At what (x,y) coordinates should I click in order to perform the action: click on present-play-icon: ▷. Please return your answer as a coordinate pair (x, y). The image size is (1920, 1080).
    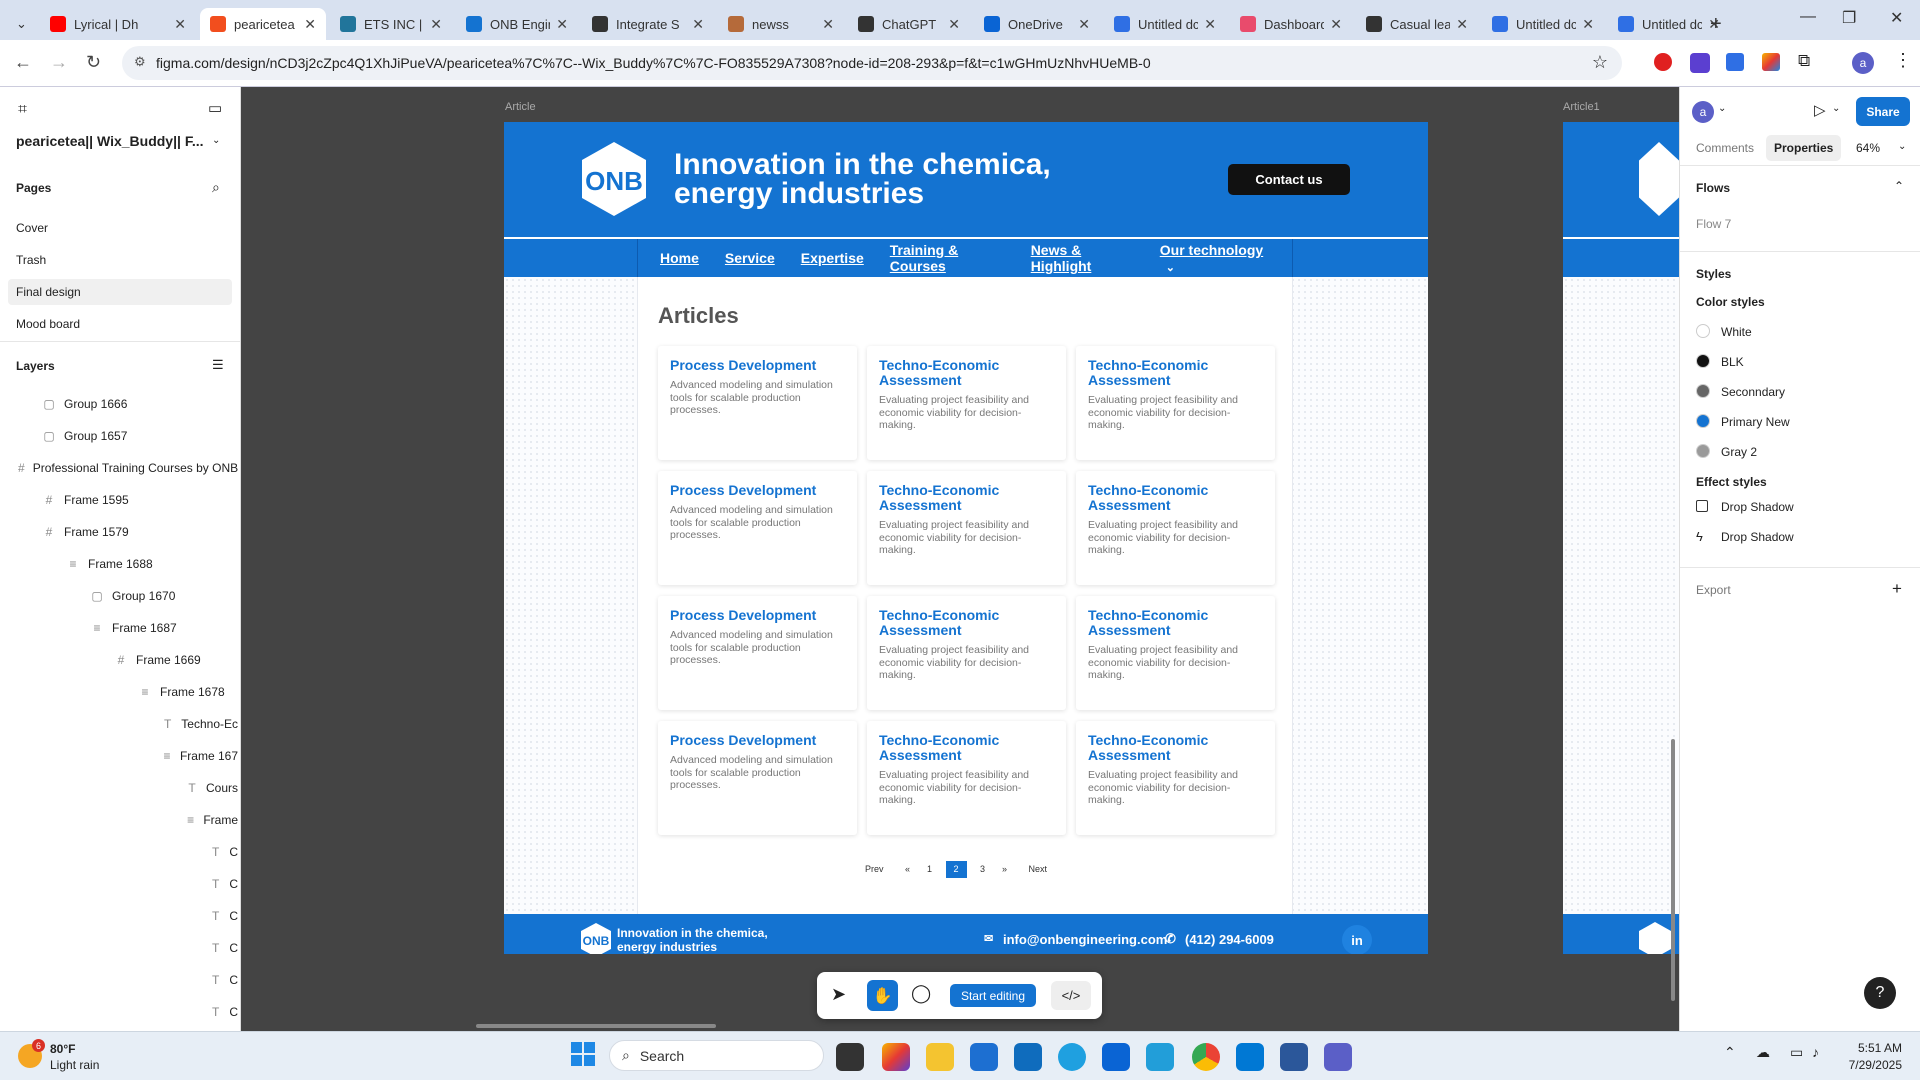
    Looking at the image, I should click on (1820, 110).